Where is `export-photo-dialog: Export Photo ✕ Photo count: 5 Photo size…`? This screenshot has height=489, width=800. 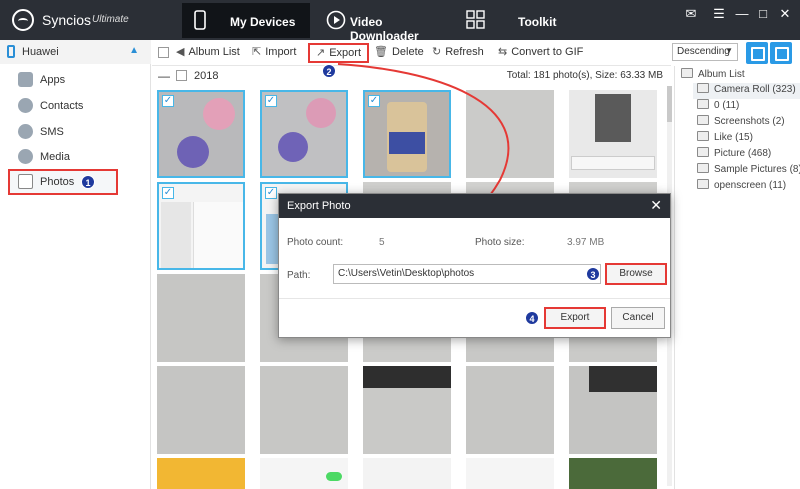 export-photo-dialog: Export Photo ✕ Photo count: 5 Photo size… is located at coordinates (474, 265).